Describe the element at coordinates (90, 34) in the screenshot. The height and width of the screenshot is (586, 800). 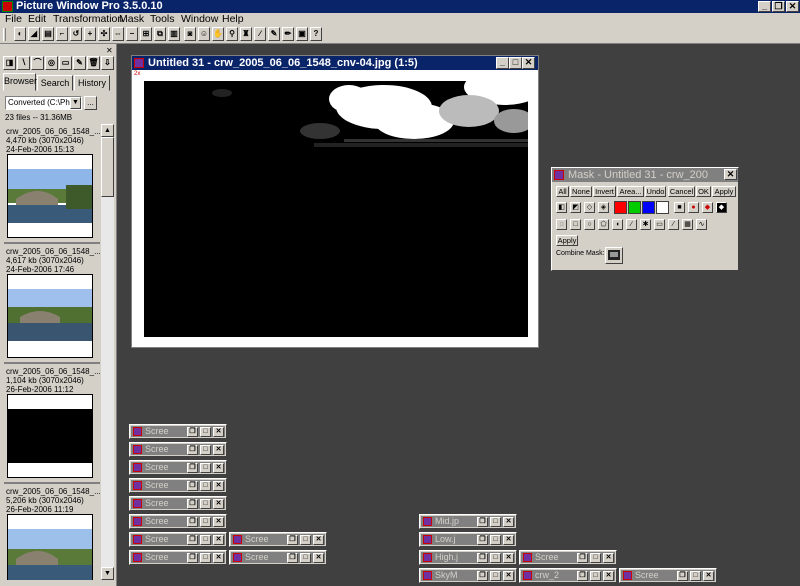
I see `tool-crosshair-icon: +` at that location.